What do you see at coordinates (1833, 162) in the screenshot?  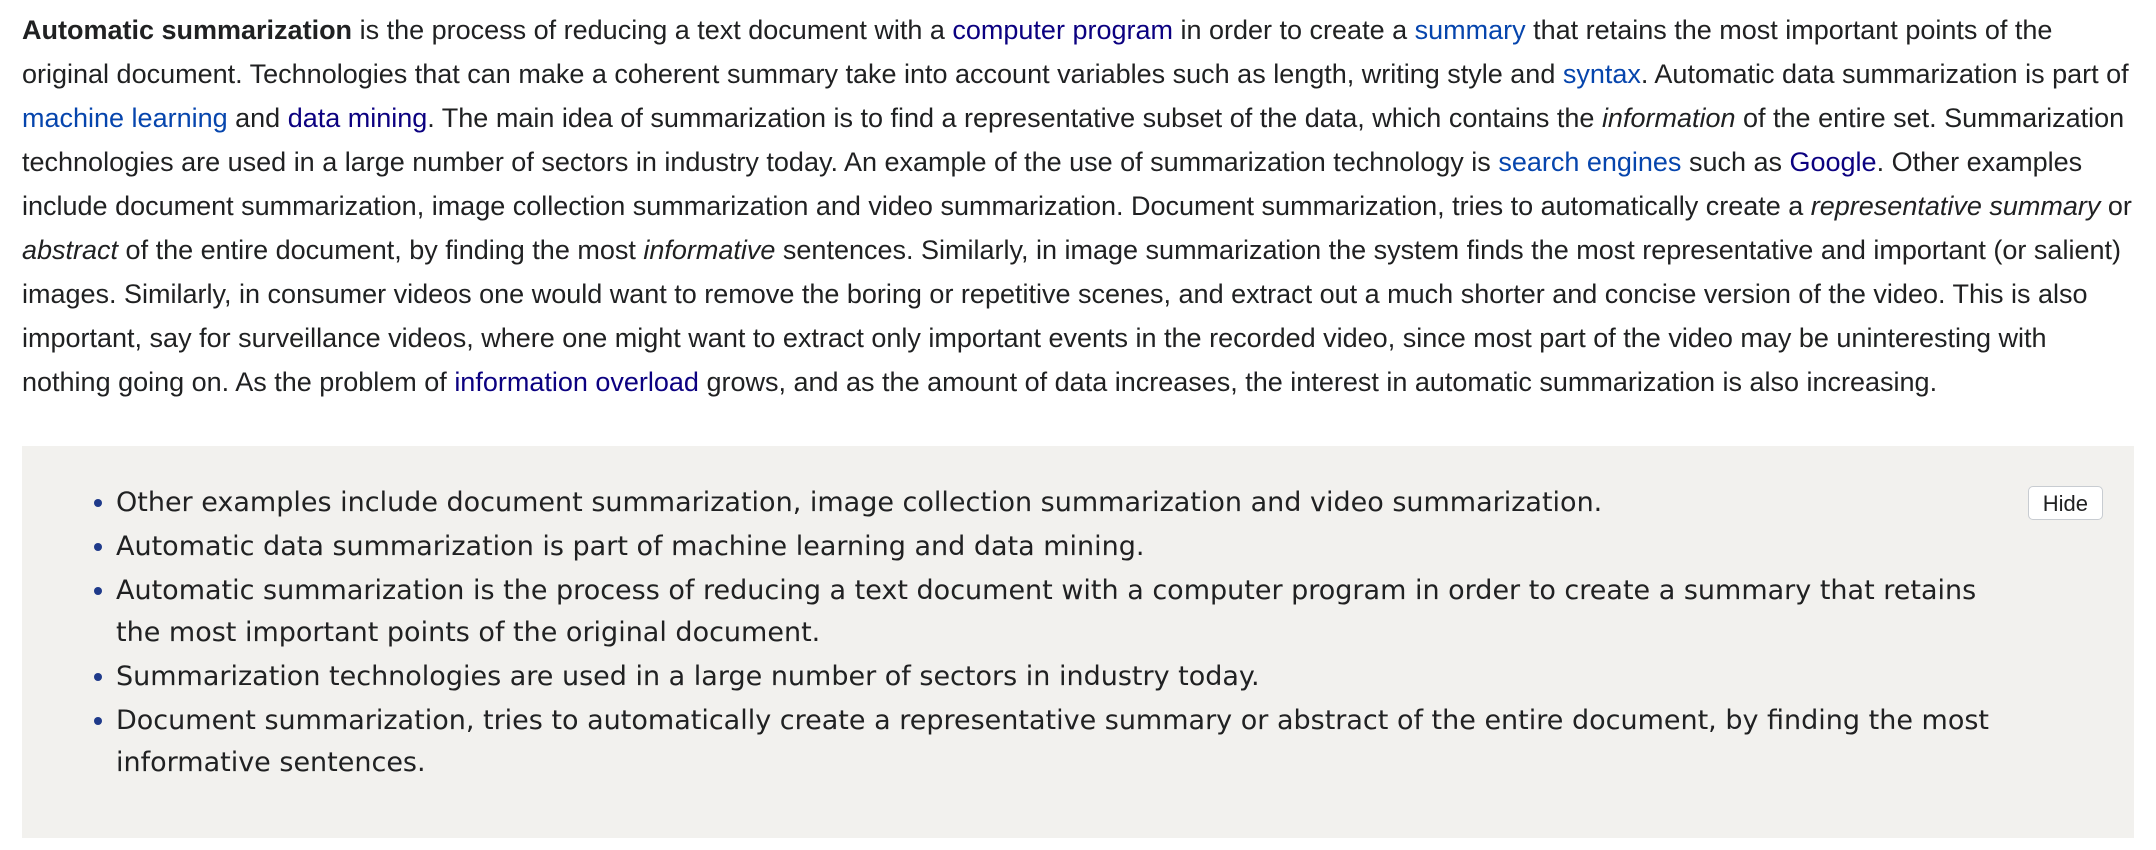 I see `link-google: Google` at bounding box center [1833, 162].